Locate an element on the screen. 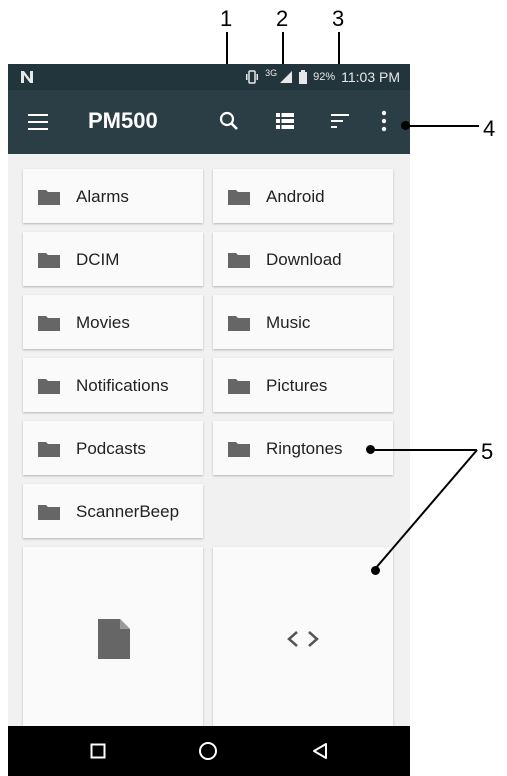 This screenshot has height=776, width=507. battery-icon is located at coordinates (303, 77).